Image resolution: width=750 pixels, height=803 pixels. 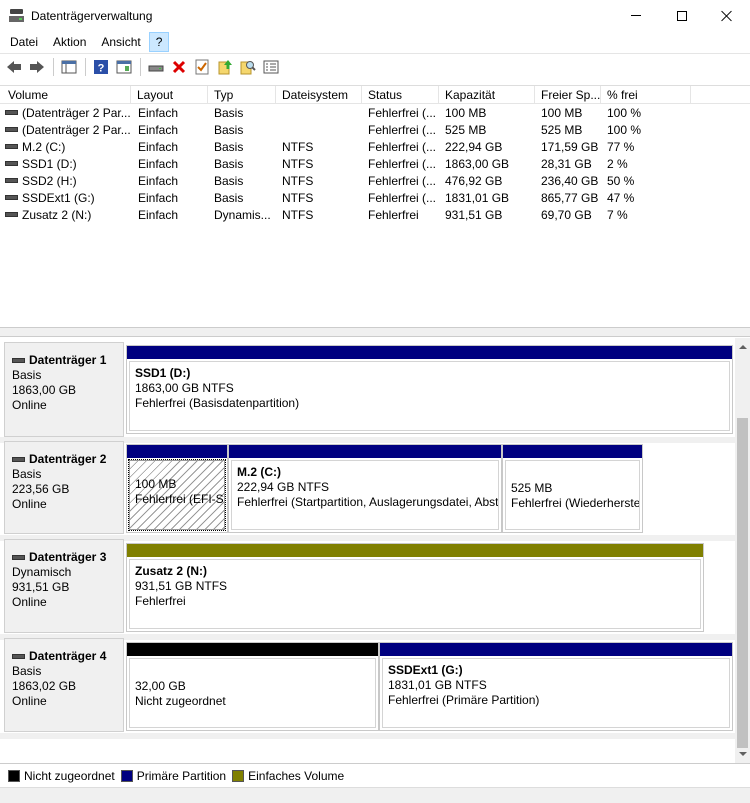 What do you see at coordinates (181, 775) in the screenshot?
I see `legend-label: Primäre Partition` at bounding box center [181, 775].